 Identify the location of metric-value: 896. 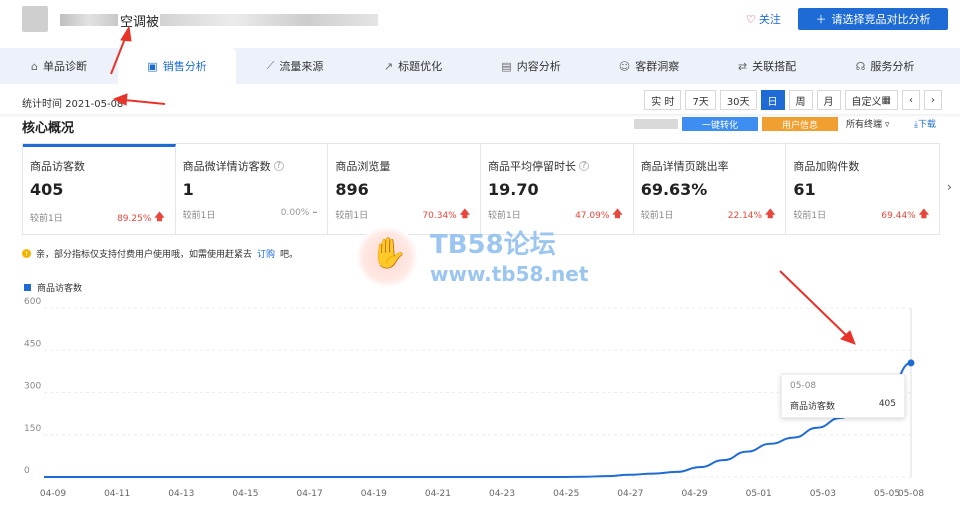
(352, 189).